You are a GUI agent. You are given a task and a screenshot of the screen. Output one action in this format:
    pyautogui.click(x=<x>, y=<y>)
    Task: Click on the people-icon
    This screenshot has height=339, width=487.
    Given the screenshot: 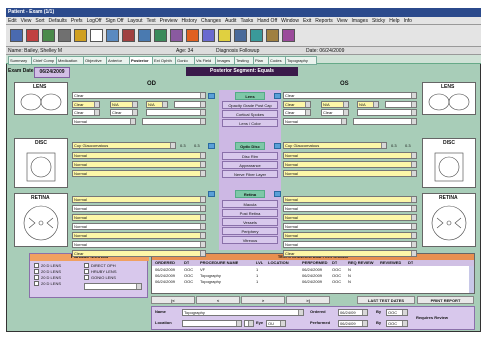 What is the action you would take?
    pyautogui.click(x=128, y=35)
    